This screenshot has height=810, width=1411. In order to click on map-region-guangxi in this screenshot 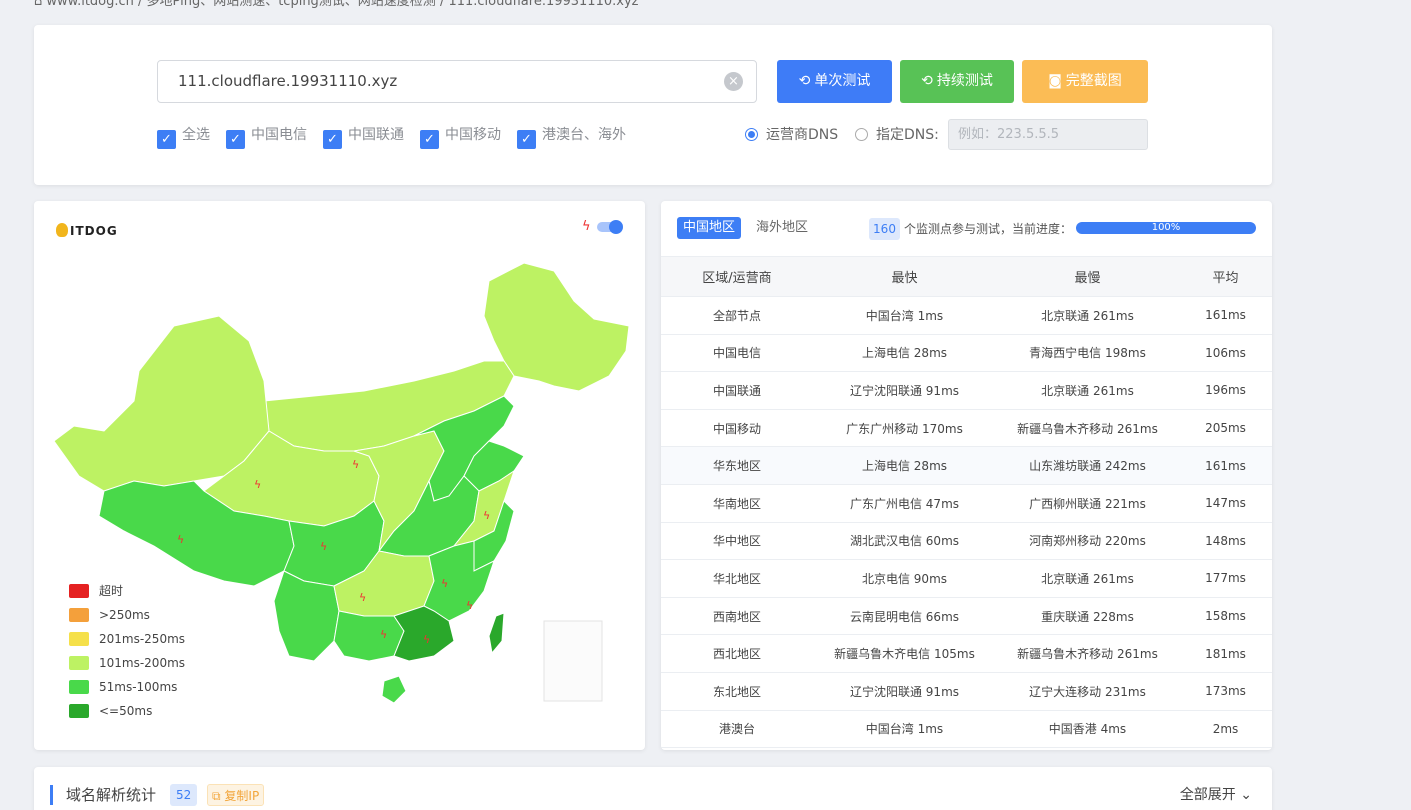, I will do `click(369, 636)`.